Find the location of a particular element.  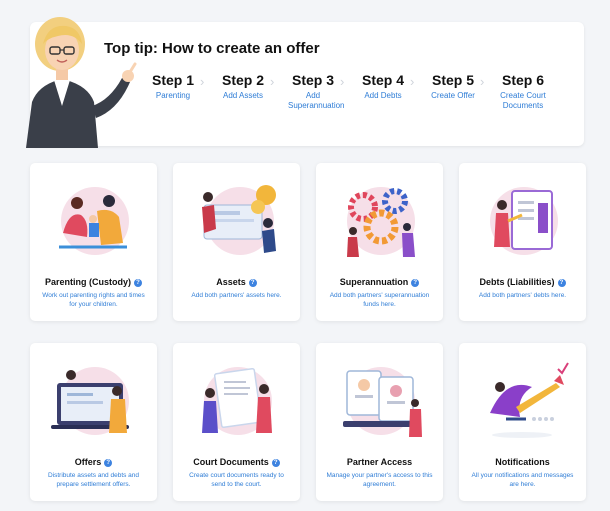

step-5: Step 5 Create Offer is located at coordinates (453, 86).